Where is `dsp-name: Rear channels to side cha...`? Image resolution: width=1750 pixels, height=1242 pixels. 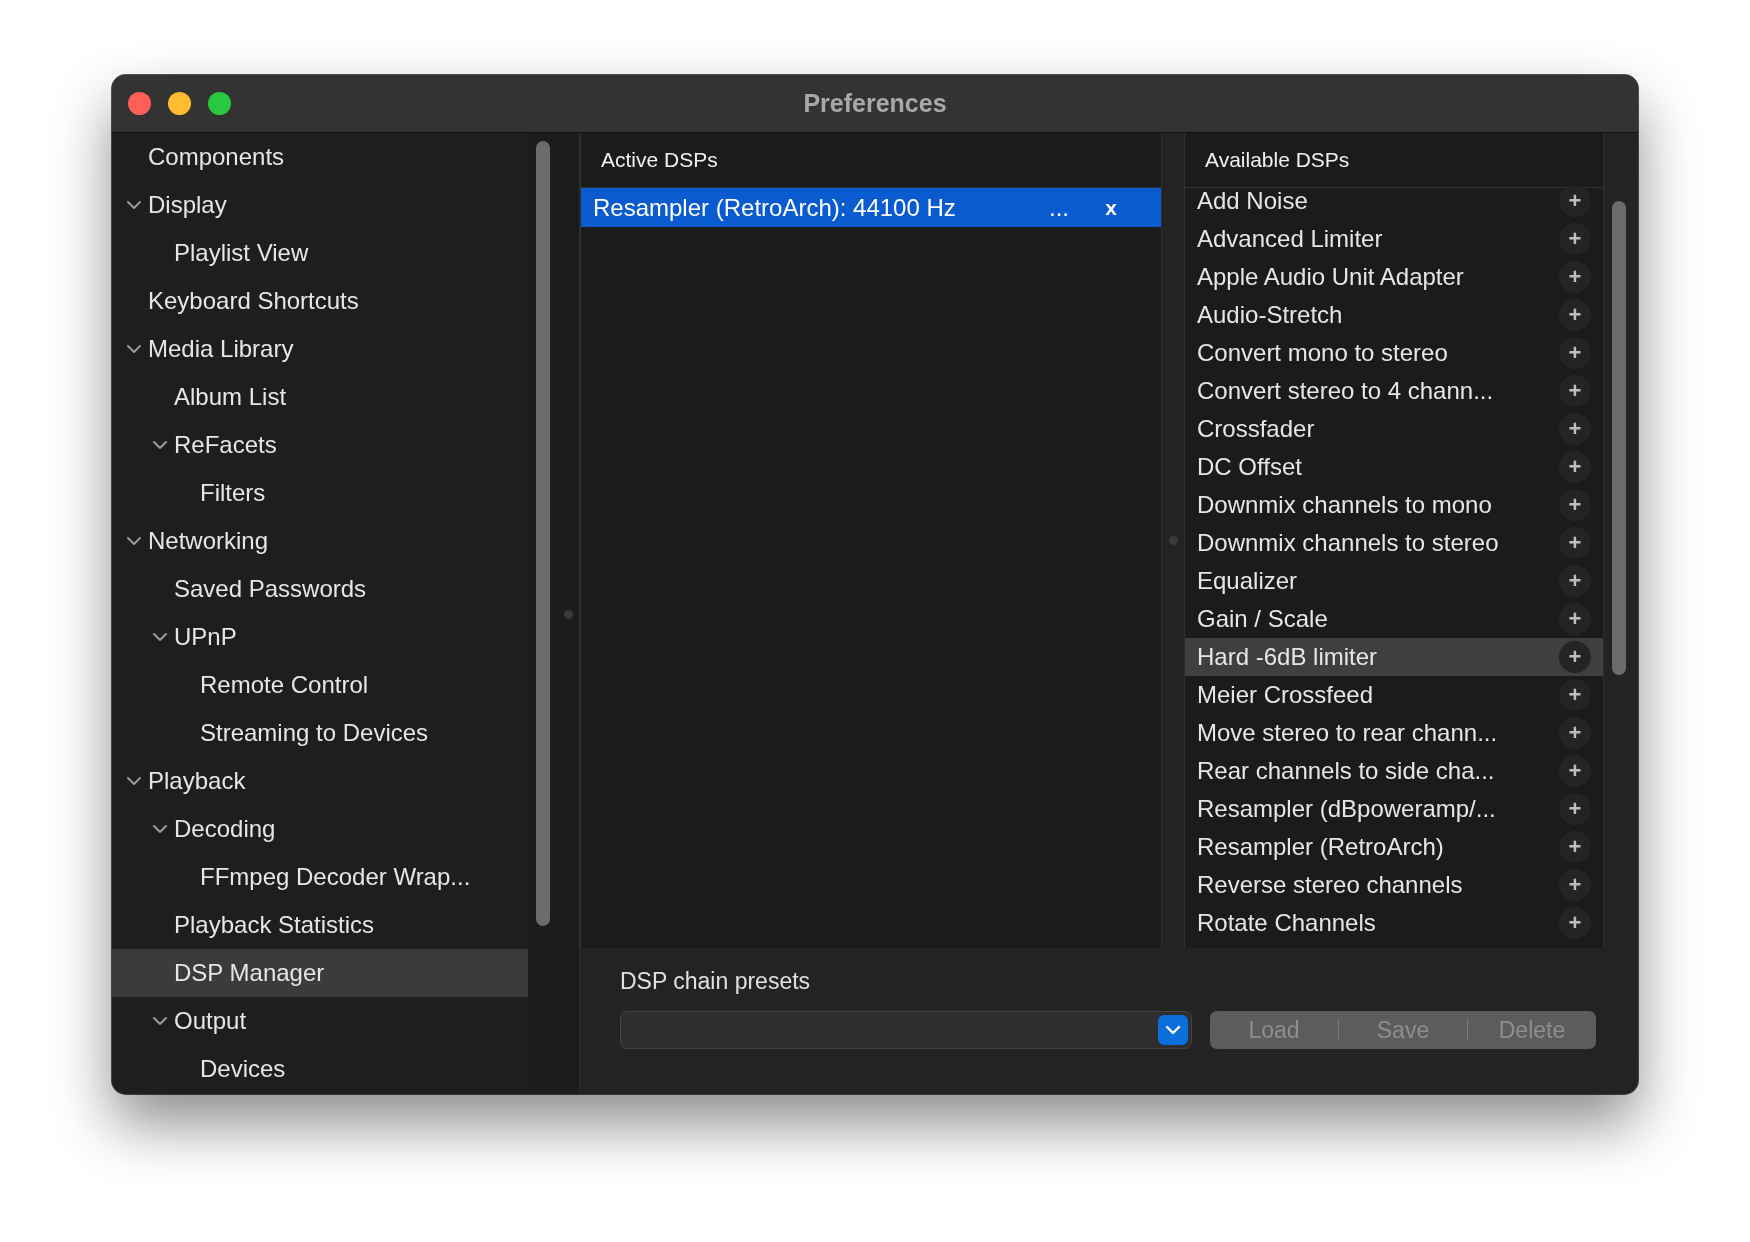 dsp-name: Rear channels to side cha... is located at coordinates (1346, 771).